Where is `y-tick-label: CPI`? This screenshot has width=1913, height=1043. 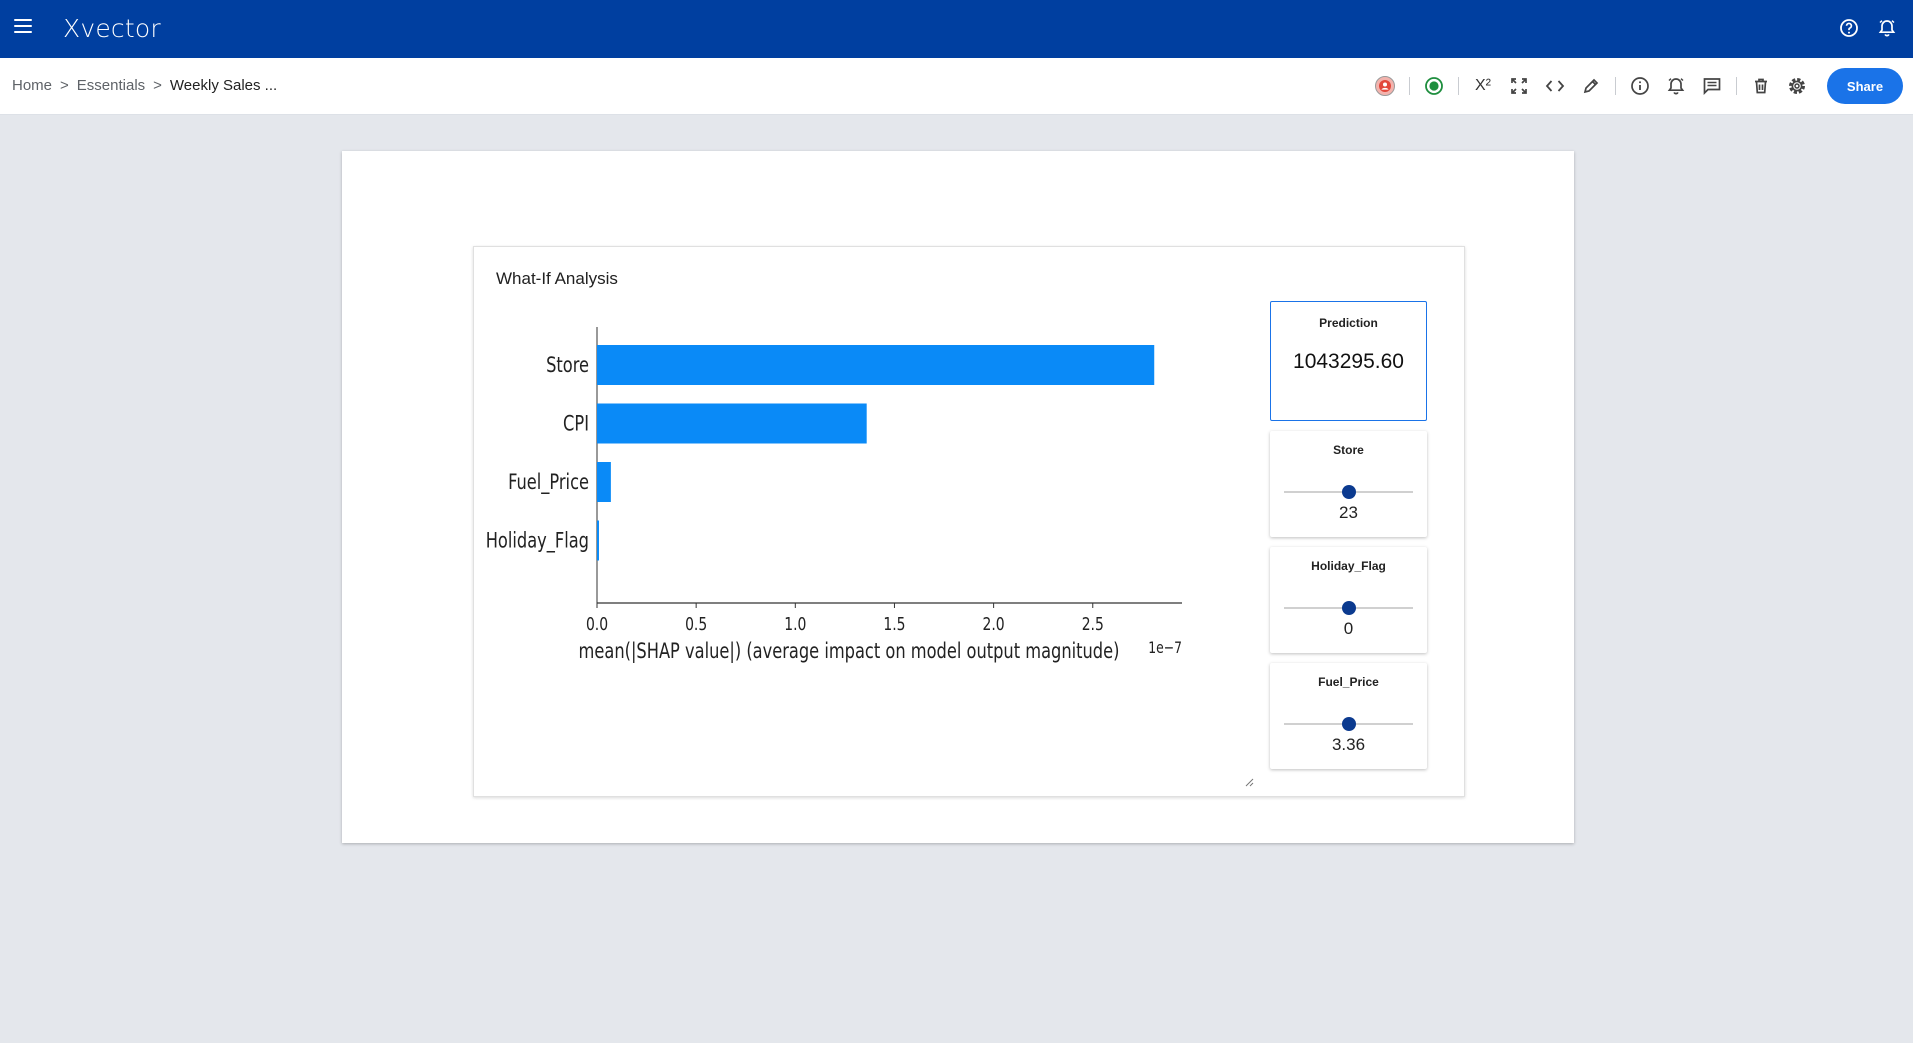 y-tick-label: CPI is located at coordinates (576, 423).